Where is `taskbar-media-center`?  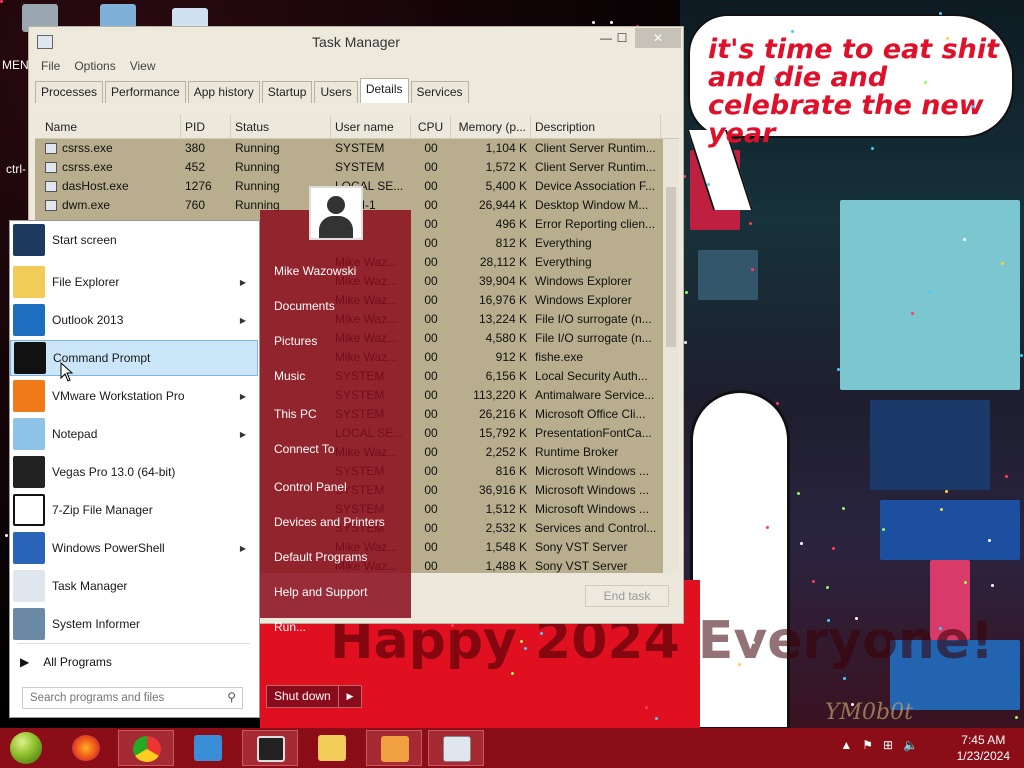 taskbar-media-center is located at coordinates (394, 748).